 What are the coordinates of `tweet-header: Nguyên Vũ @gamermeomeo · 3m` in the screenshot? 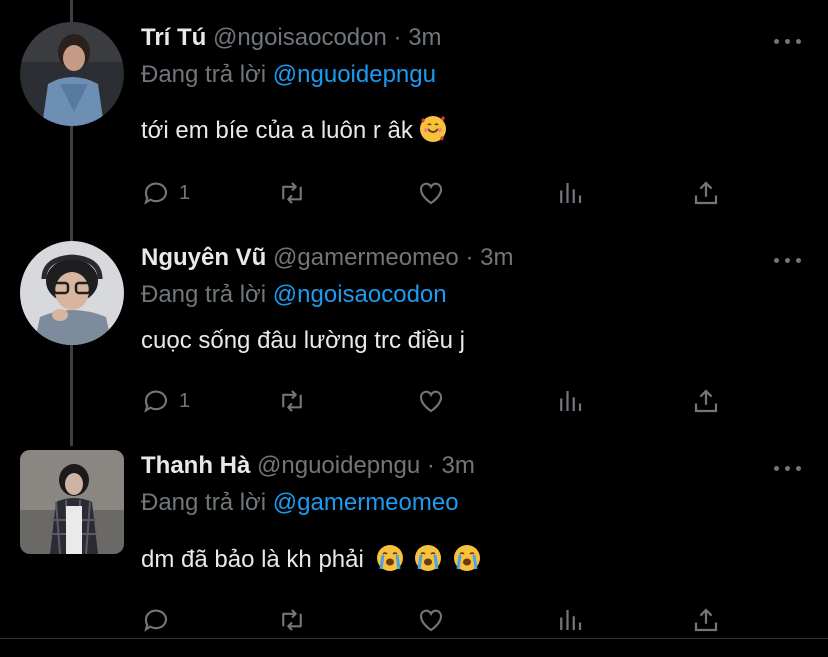 It's located at (327, 258).